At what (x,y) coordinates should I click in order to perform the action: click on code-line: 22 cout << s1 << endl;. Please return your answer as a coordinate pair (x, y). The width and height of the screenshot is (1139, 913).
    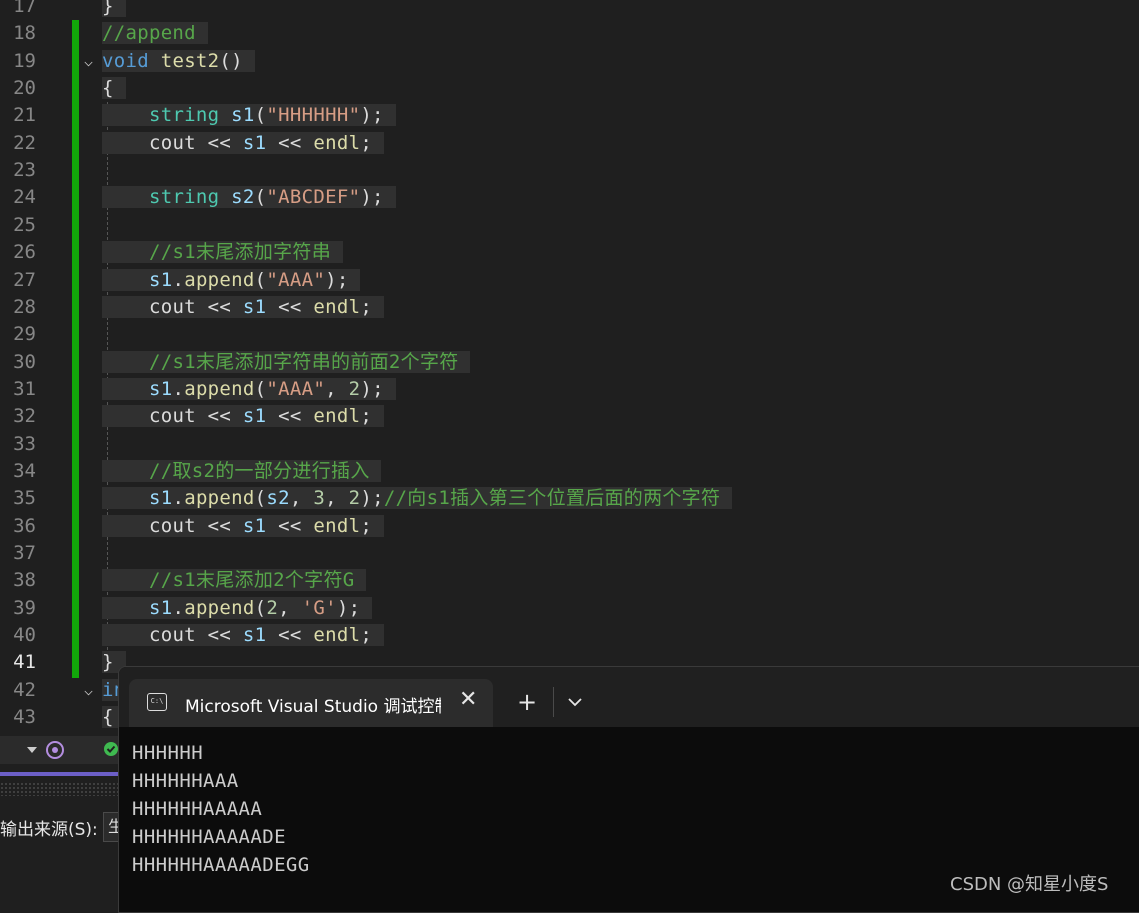
    Looking at the image, I should click on (569, 143).